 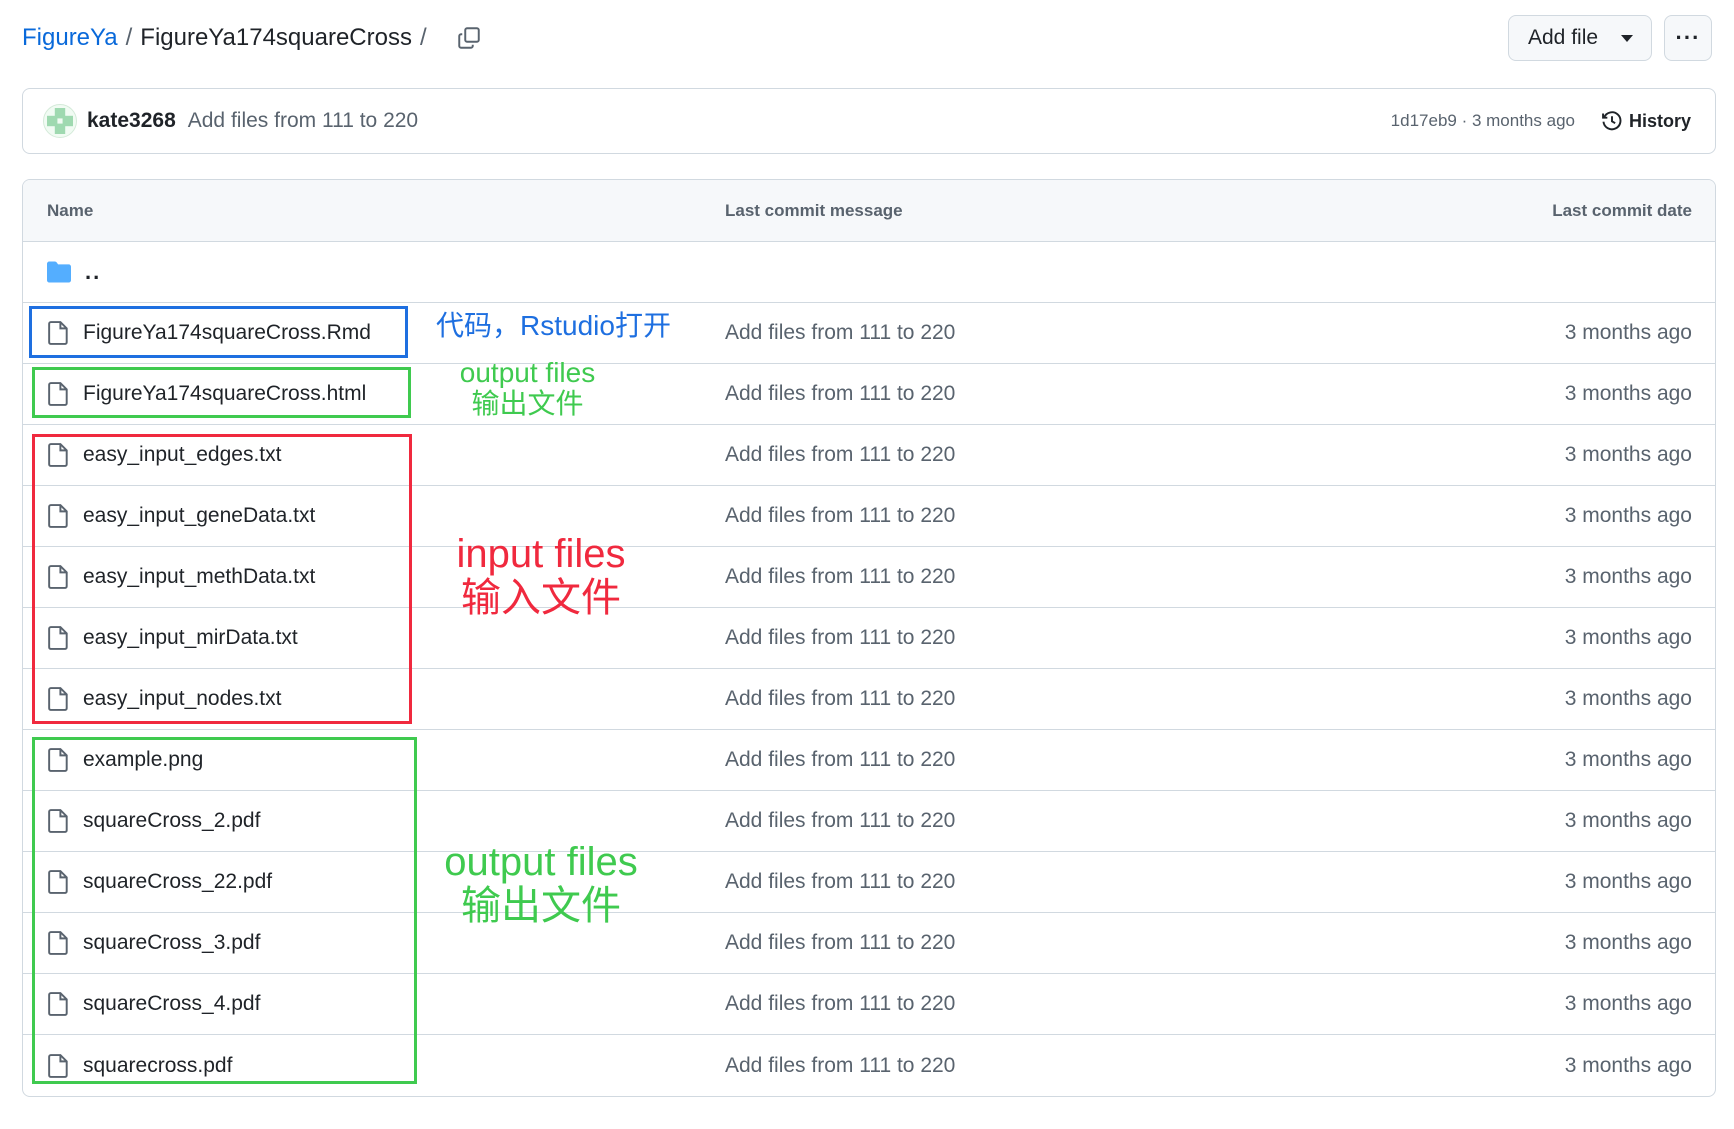 What do you see at coordinates (139, 1066) in the screenshot?
I see `file-name-link: squarecross.pdf` at bounding box center [139, 1066].